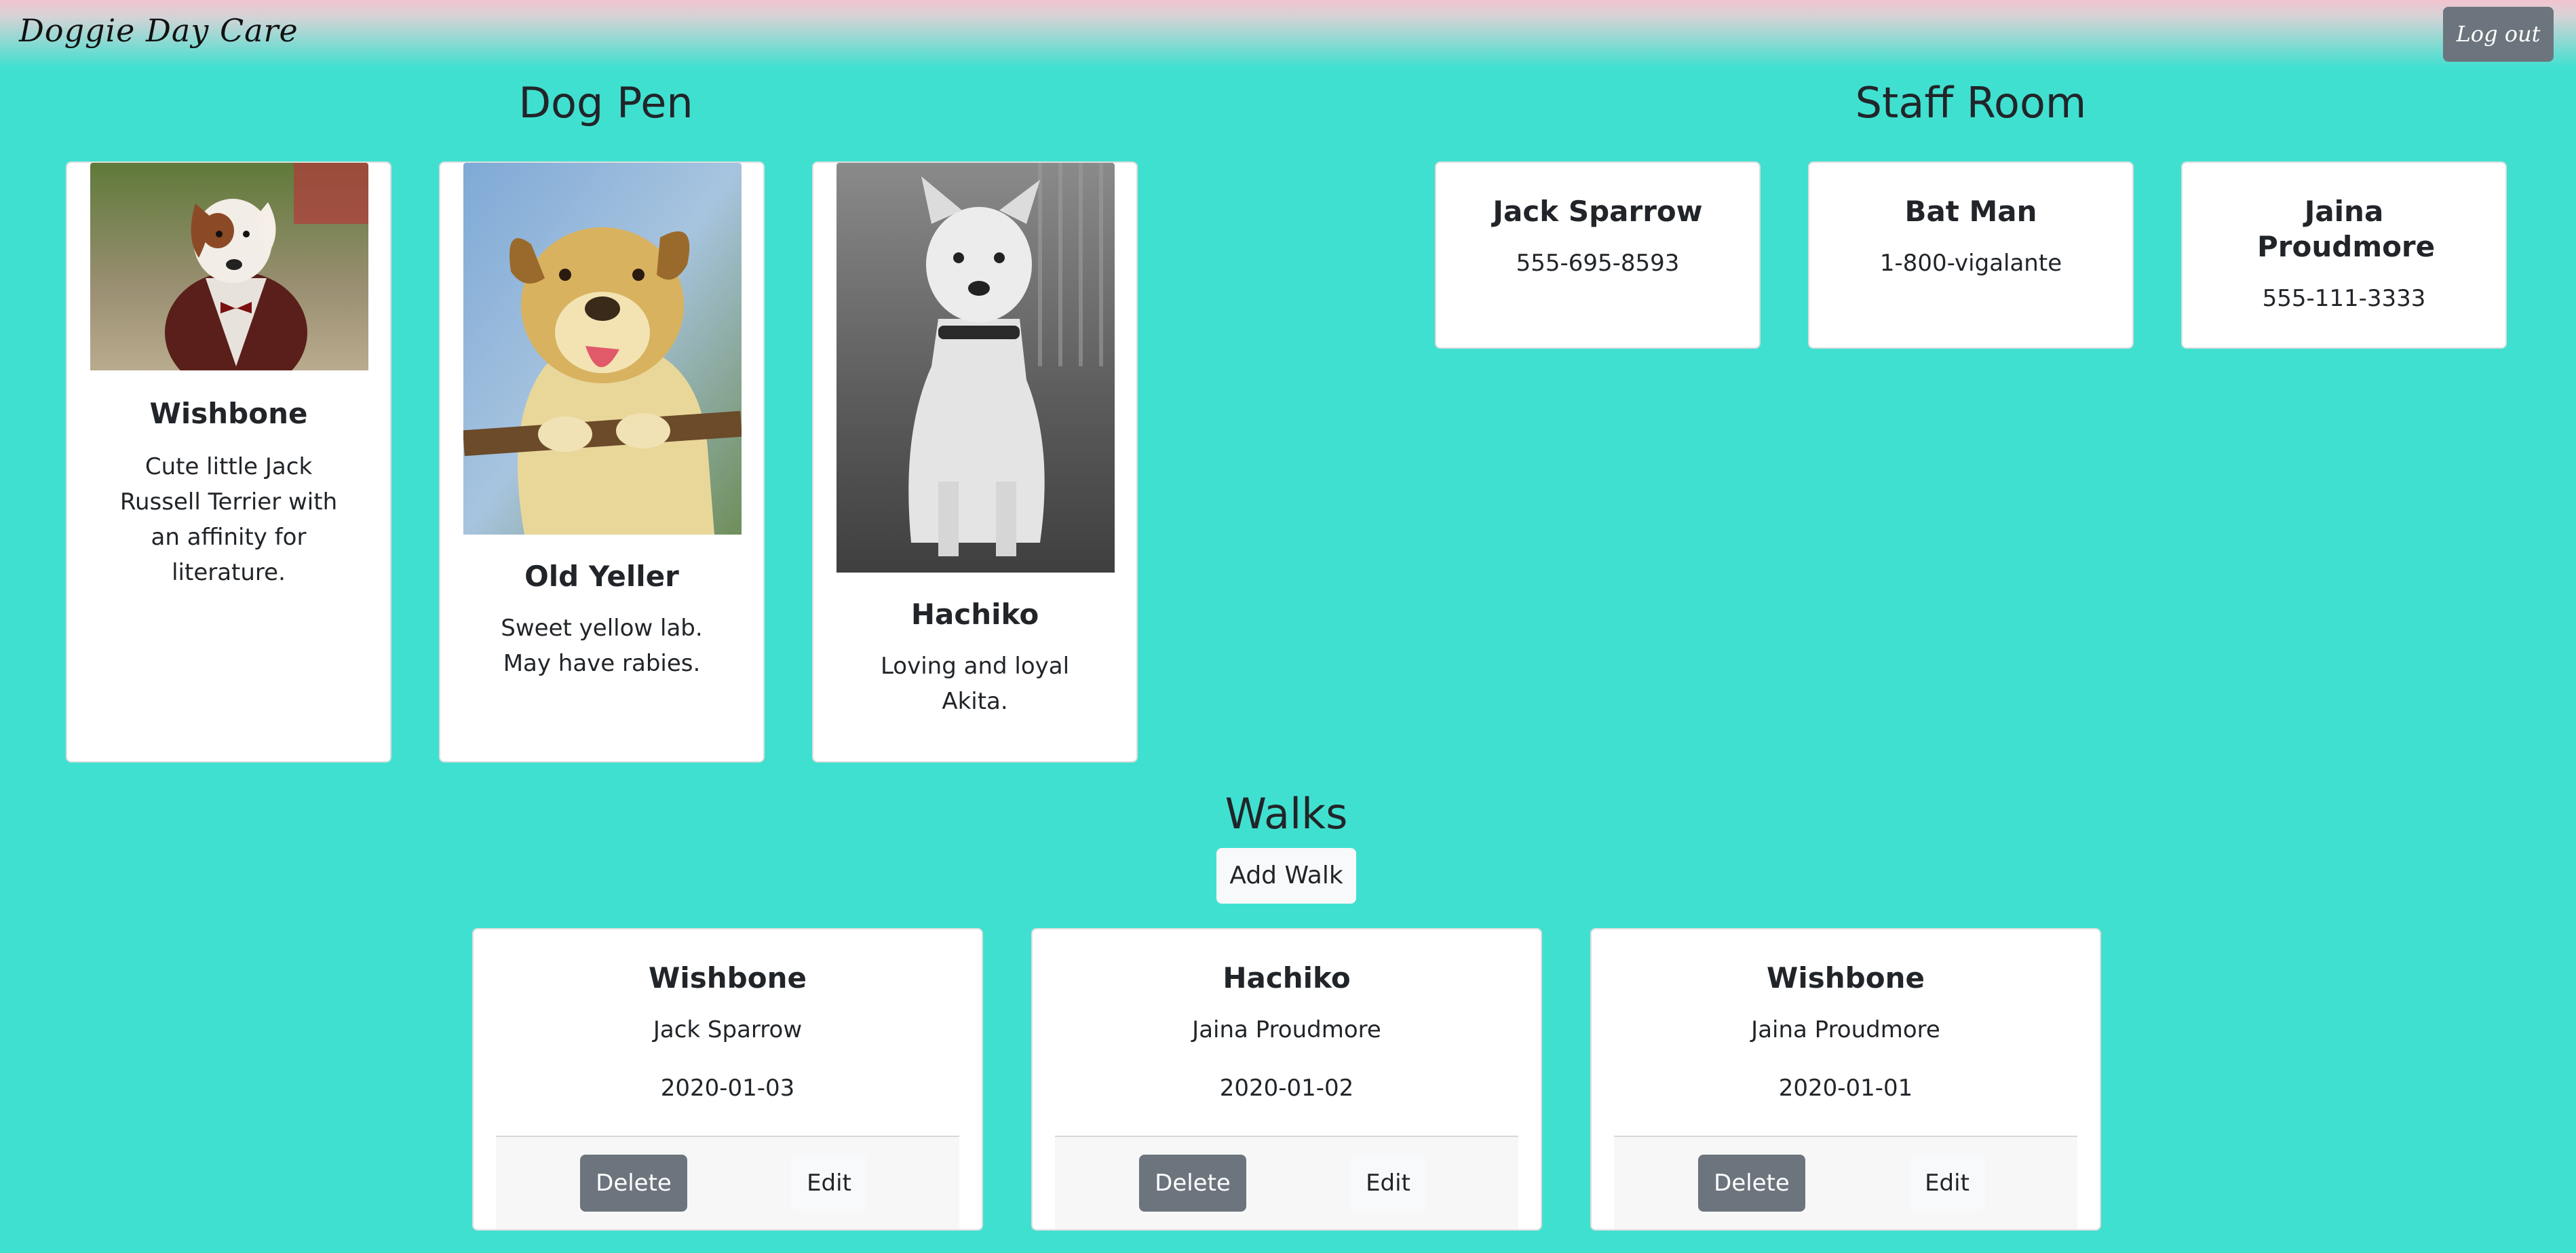 Image resolution: width=2576 pixels, height=1253 pixels. Describe the element at coordinates (1598, 211) in the screenshot. I see `staff-name: Jack Sparrow` at that location.